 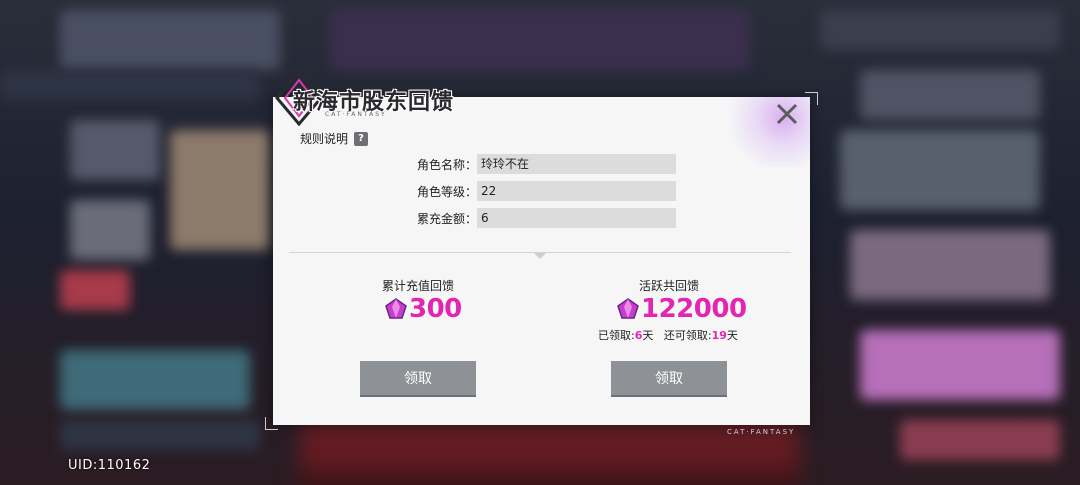 I want to click on amount-value: 122000, so click(x=694, y=309).